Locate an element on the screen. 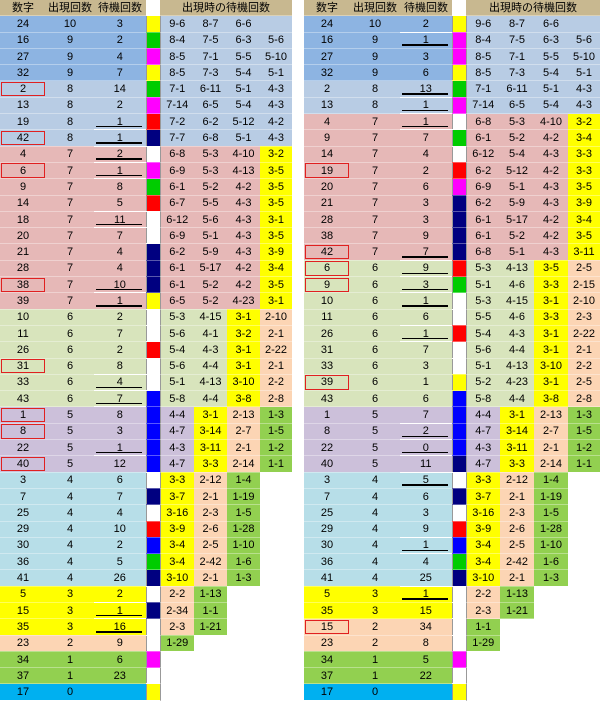 The height and width of the screenshot is (701, 600). pattern-cell: 2-3 is located at coordinates (210, 513).